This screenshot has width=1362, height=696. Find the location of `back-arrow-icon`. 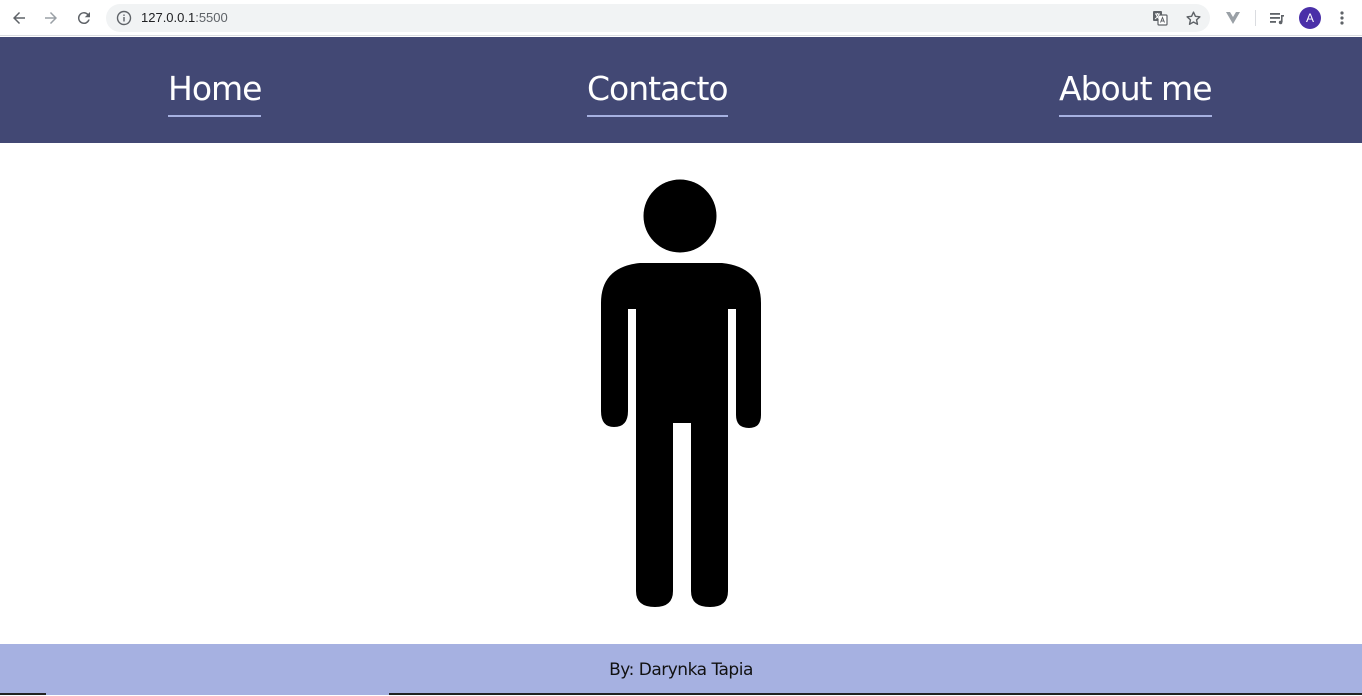

back-arrow-icon is located at coordinates (19, 18).